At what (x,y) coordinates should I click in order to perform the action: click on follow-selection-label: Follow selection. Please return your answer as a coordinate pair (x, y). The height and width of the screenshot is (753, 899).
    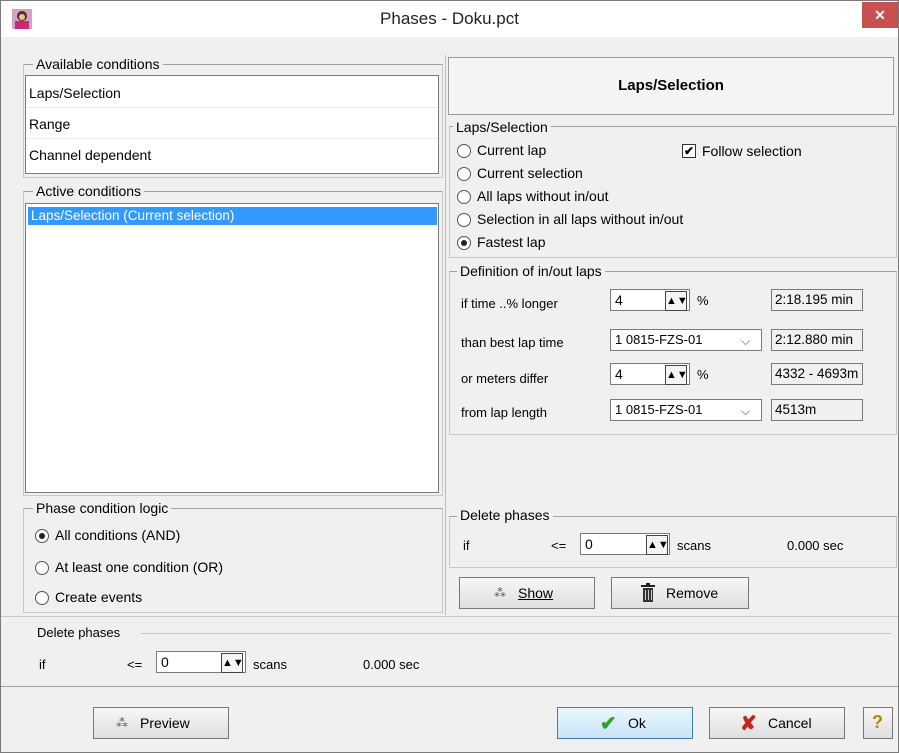
    Looking at the image, I should click on (752, 151).